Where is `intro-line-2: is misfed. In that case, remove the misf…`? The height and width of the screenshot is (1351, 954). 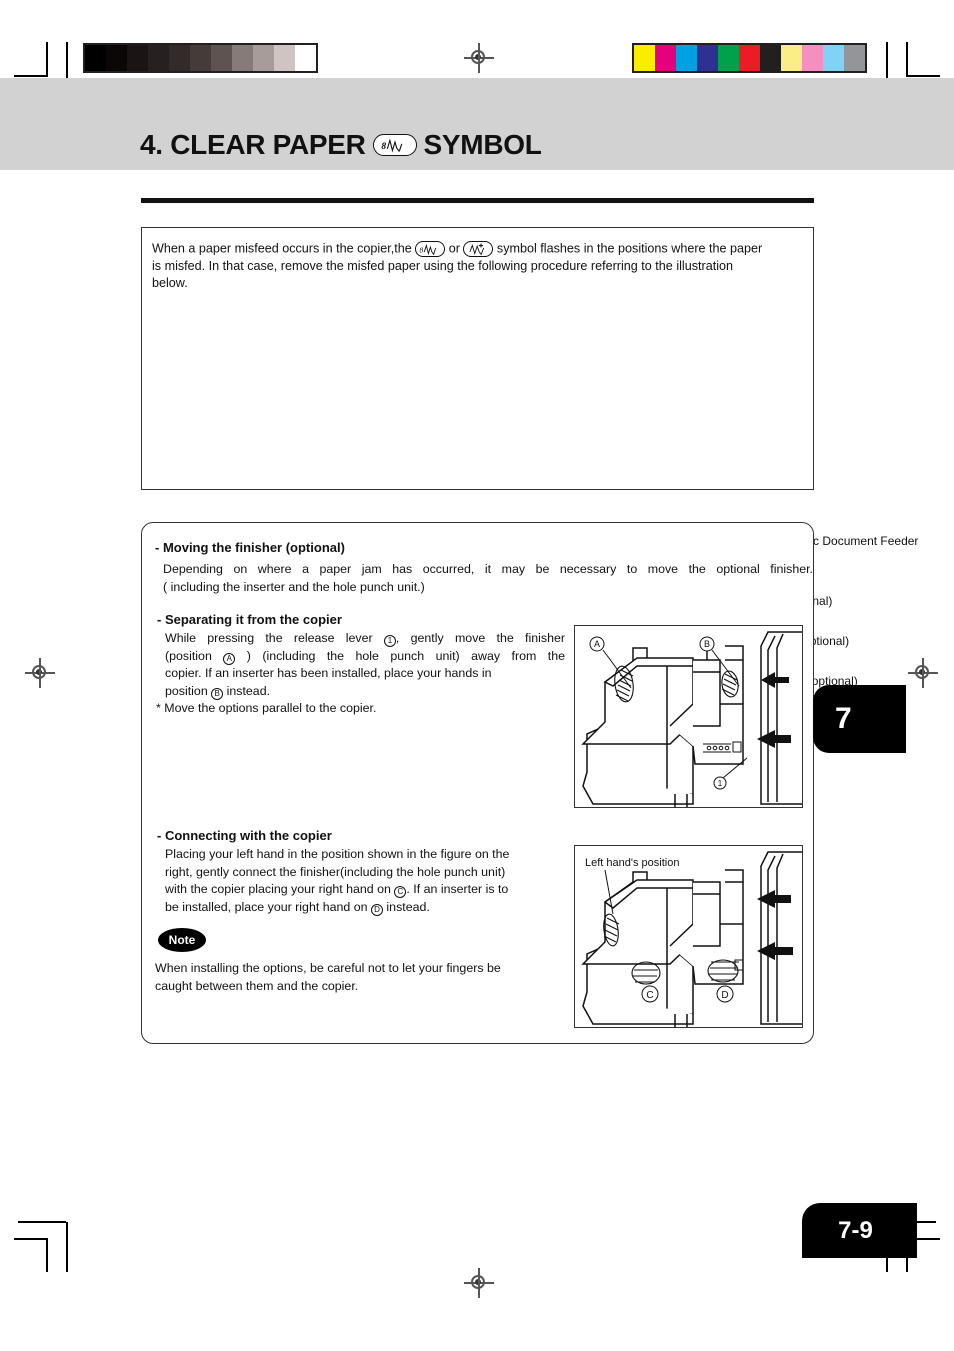 intro-line-2: is misfed. In that case, remove the misf… is located at coordinates (443, 265).